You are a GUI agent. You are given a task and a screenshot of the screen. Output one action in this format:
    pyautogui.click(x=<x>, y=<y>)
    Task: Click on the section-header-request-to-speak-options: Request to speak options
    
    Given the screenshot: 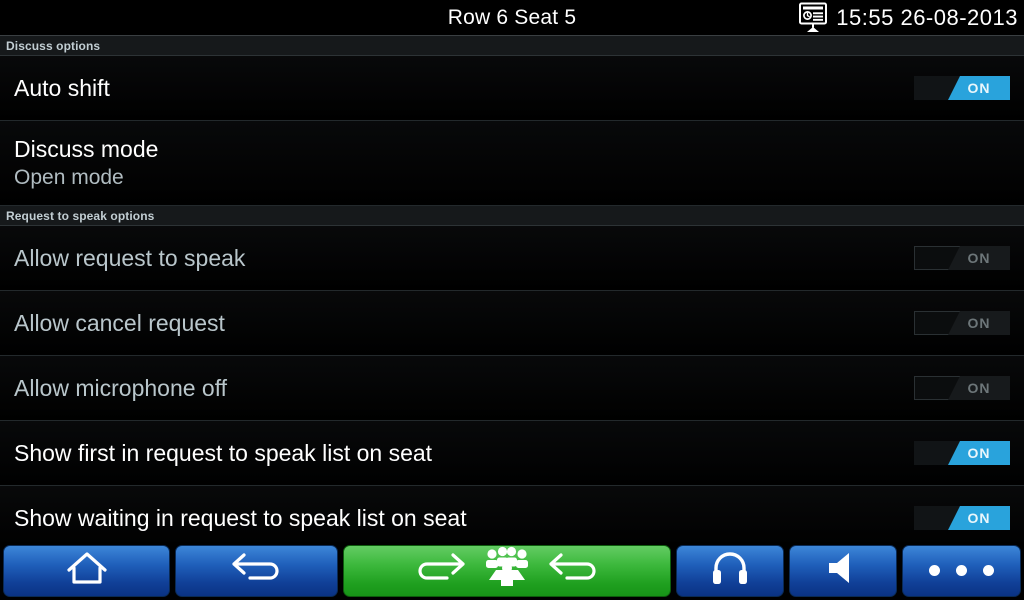 What is the action you would take?
    pyautogui.click(x=512, y=216)
    